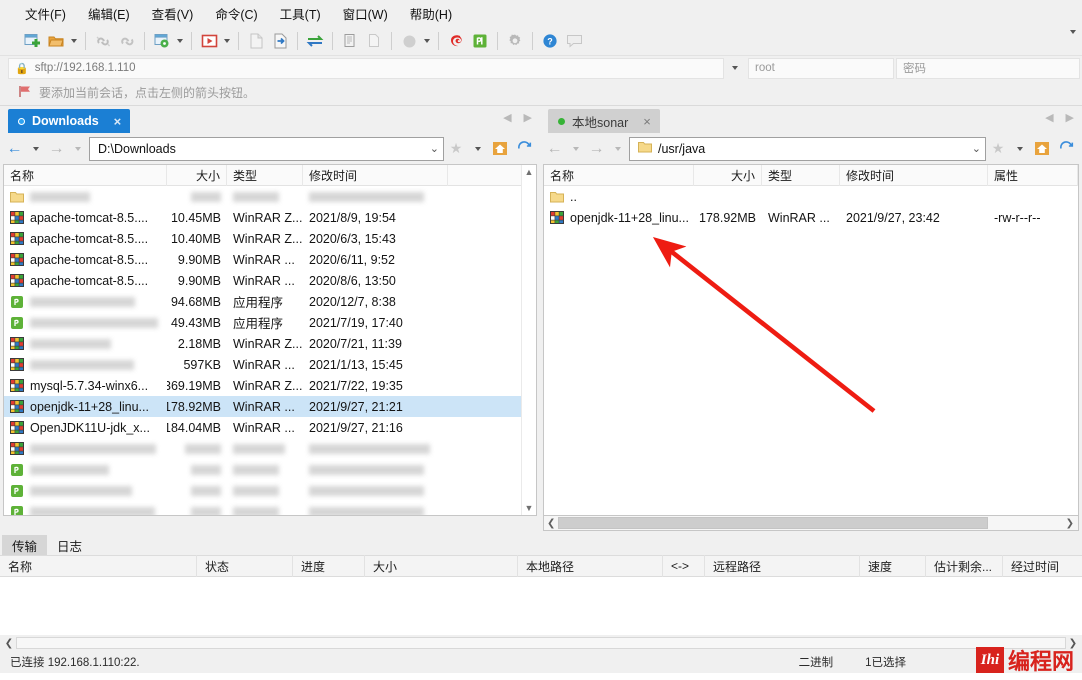 The width and height of the screenshot is (1082, 680). What do you see at coordinates (25, 545) in the screenshot?
I see `tab-transfers: 传输` at bounding box center [25, 545].